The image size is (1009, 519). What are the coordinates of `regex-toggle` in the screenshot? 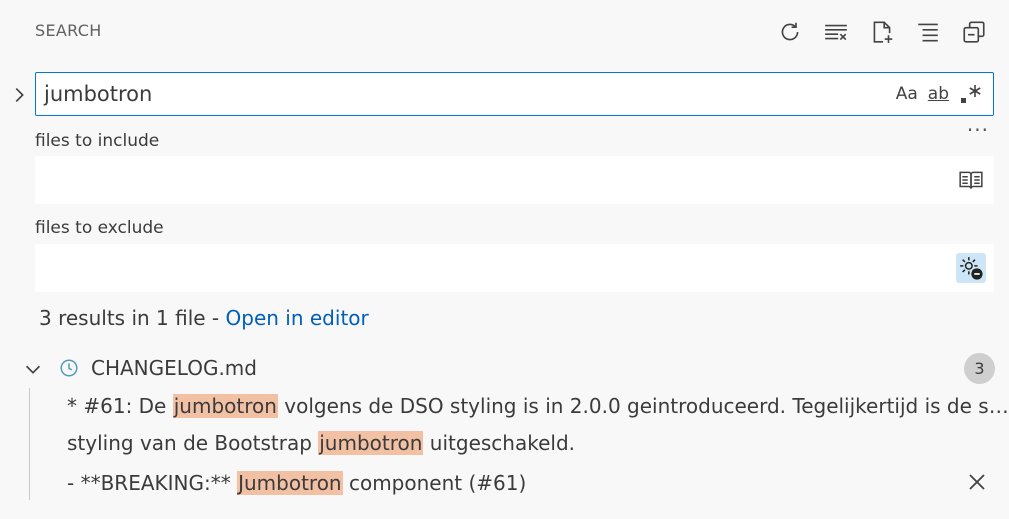 It's located at (971, 94).